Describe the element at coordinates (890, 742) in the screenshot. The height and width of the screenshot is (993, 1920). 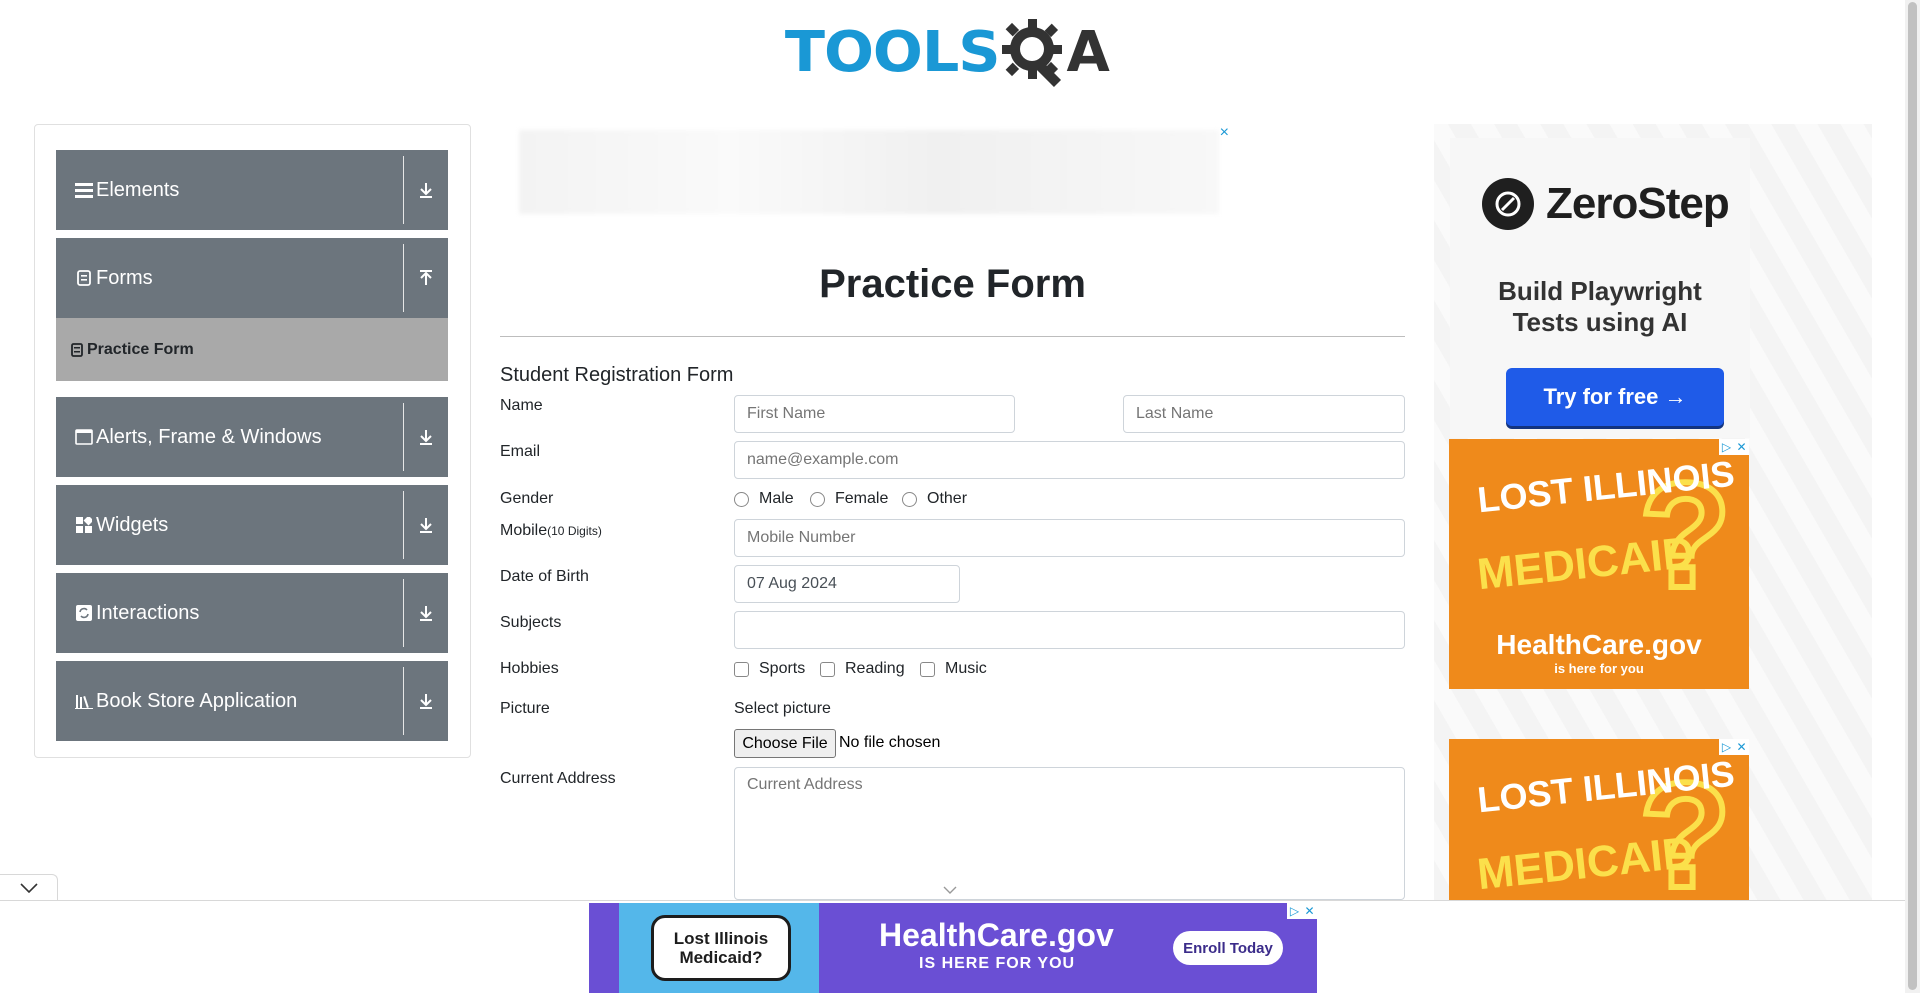
I see `file-status: No file chosen` at that location.